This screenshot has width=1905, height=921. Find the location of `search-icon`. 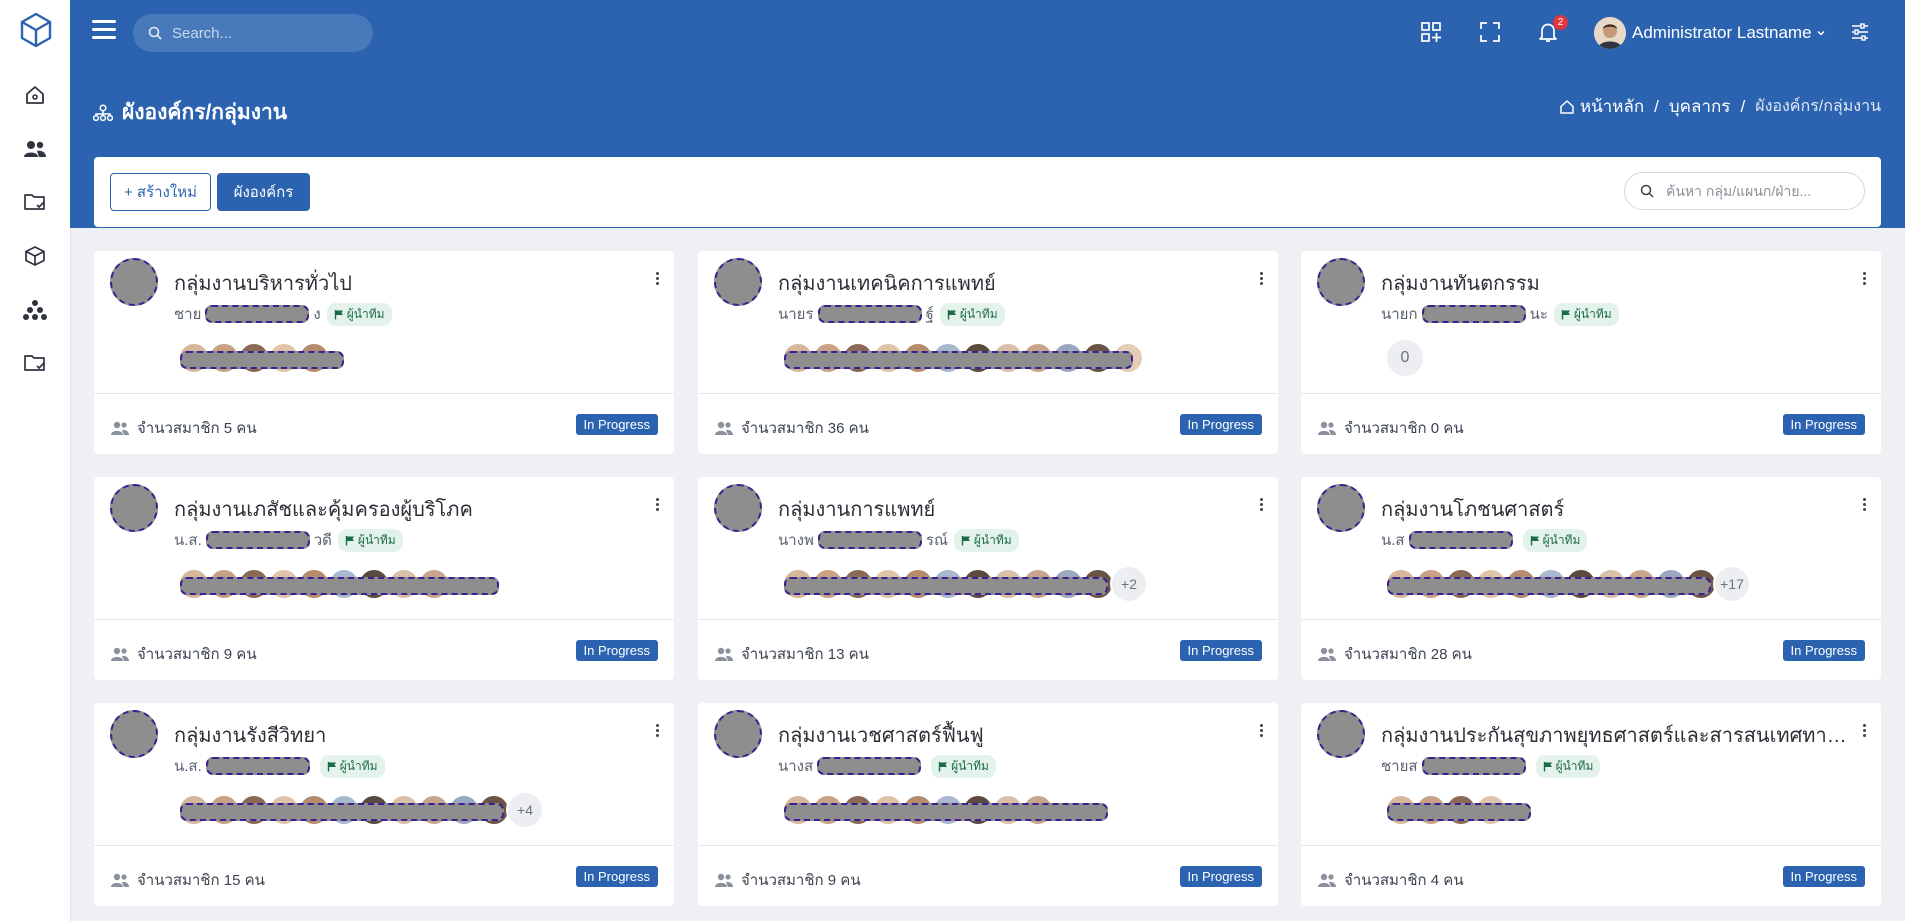

search-icon is located at coordinates (1647, 191).